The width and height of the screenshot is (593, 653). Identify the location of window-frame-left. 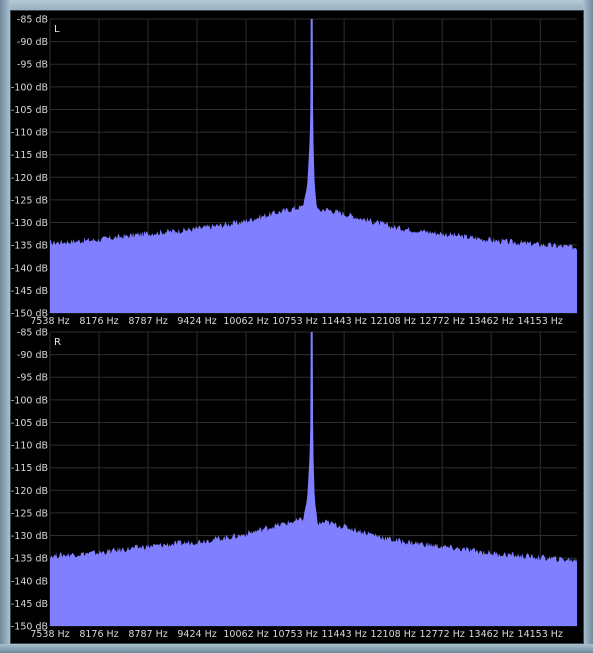
(5, 326).